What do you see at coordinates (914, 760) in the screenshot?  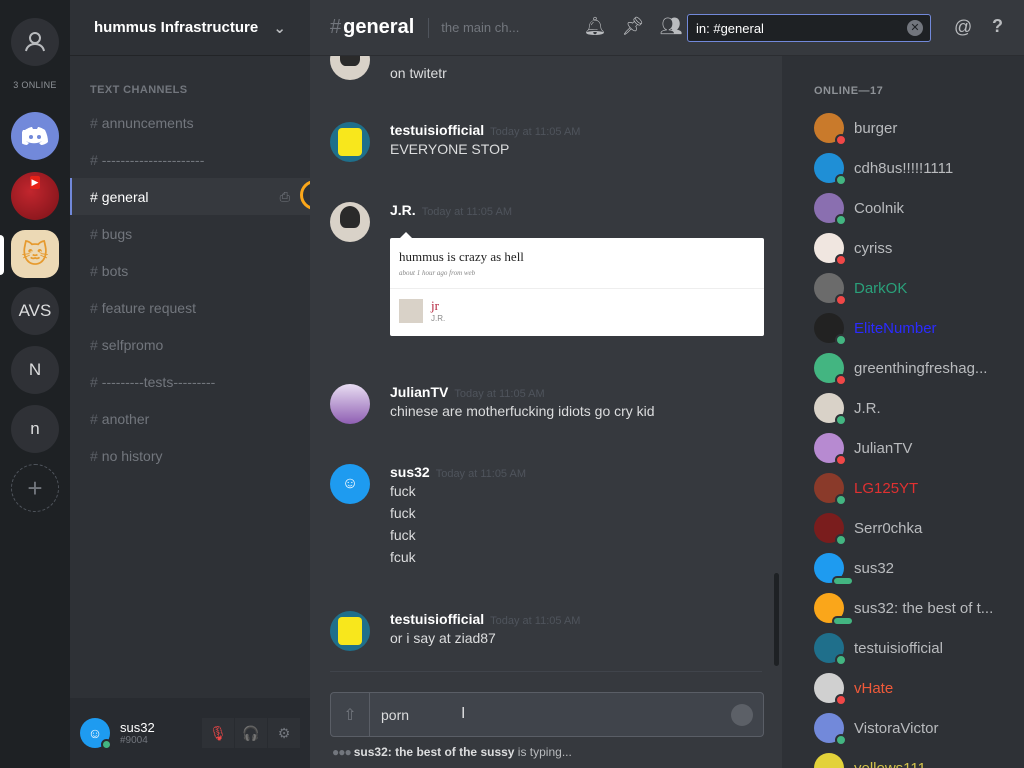 I see `member-list-item: yellows111` at bounding box center [914, 760].